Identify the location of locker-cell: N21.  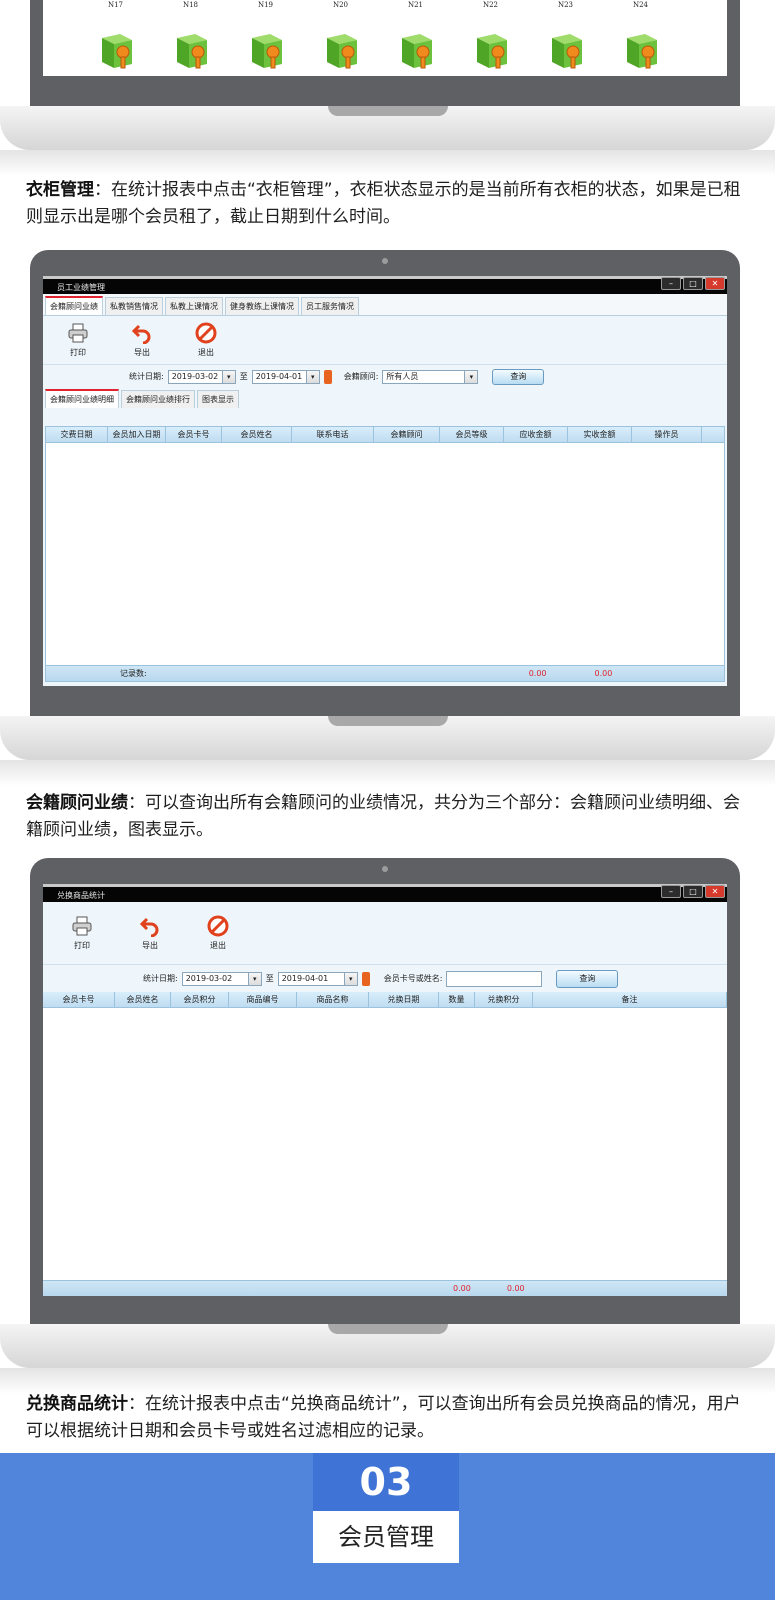
(415, 35).